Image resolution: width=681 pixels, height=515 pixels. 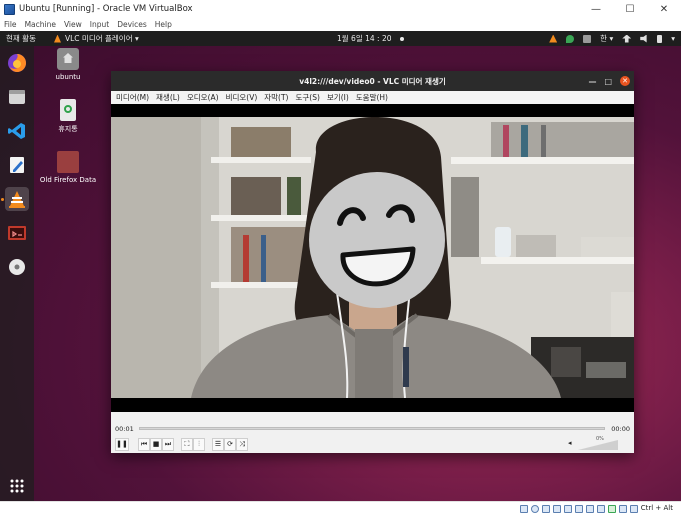 I want to click on dock-firefox, so click(x=17, y=63).